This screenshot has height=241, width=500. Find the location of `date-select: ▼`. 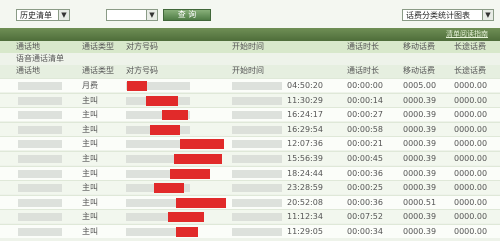

date-select: ▼ is located at coordinates (132, 15).